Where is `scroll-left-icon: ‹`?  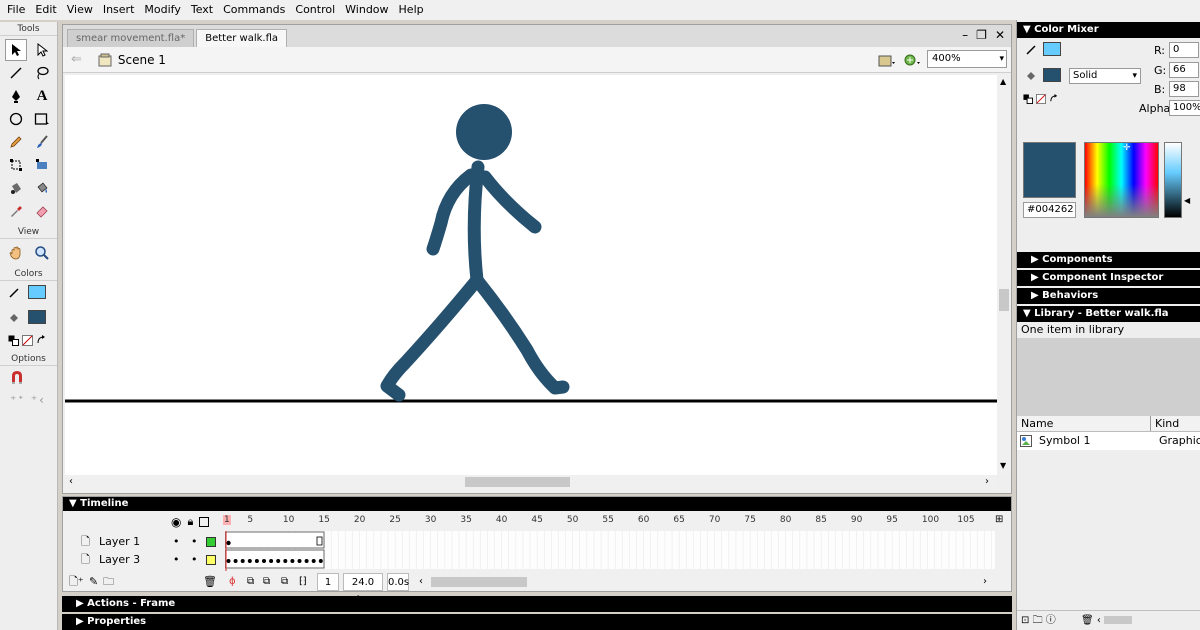
scroll-left-icon: ‹ is located at coordinates (71, 481).